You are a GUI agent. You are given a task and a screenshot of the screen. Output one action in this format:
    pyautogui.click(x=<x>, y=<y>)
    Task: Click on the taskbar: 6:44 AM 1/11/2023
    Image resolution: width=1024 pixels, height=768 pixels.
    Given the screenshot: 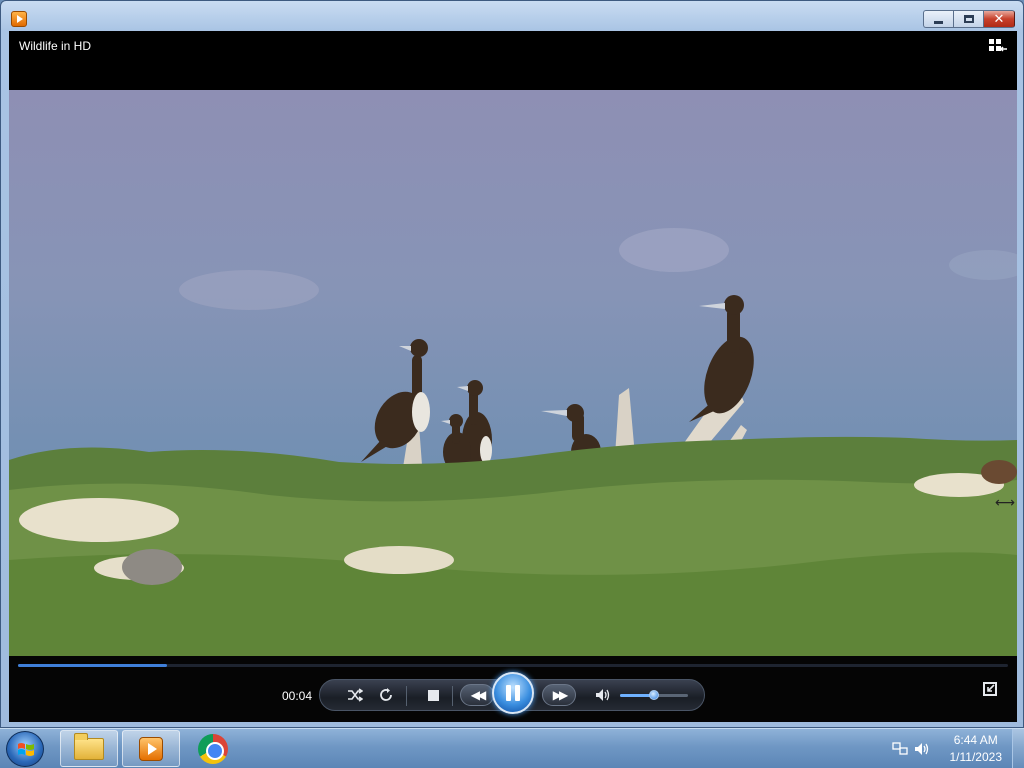 What is the action you would take?
    pyautogui.click(x=512, y=748)
    